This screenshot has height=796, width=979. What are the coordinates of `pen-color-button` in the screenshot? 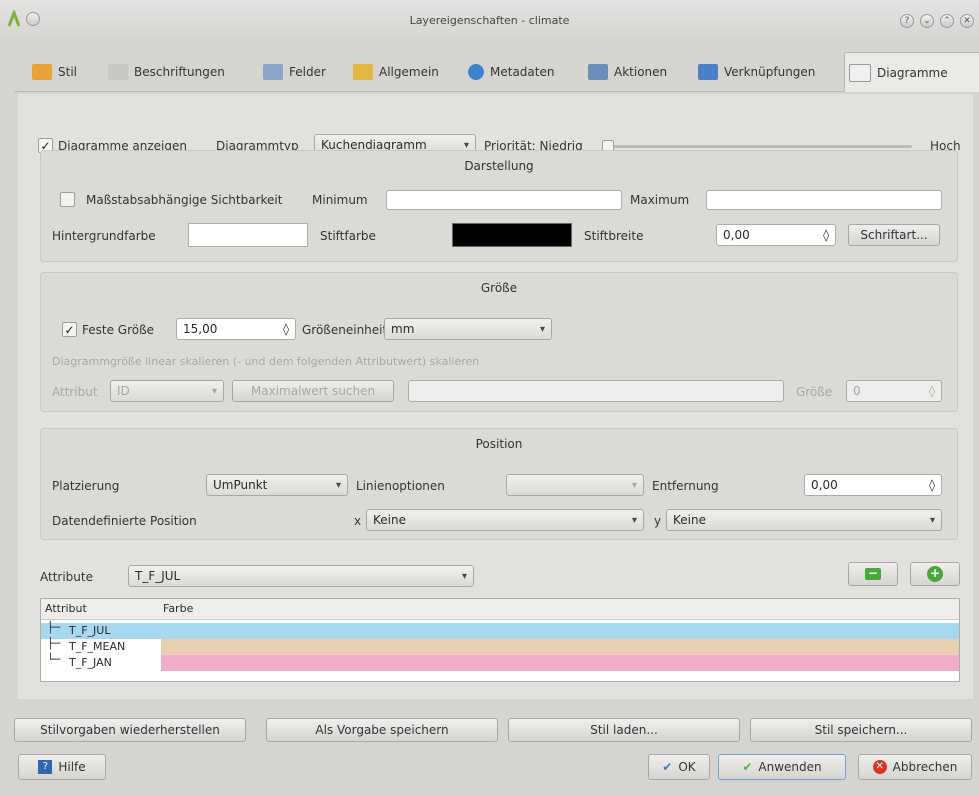 It's located at (512, 235).